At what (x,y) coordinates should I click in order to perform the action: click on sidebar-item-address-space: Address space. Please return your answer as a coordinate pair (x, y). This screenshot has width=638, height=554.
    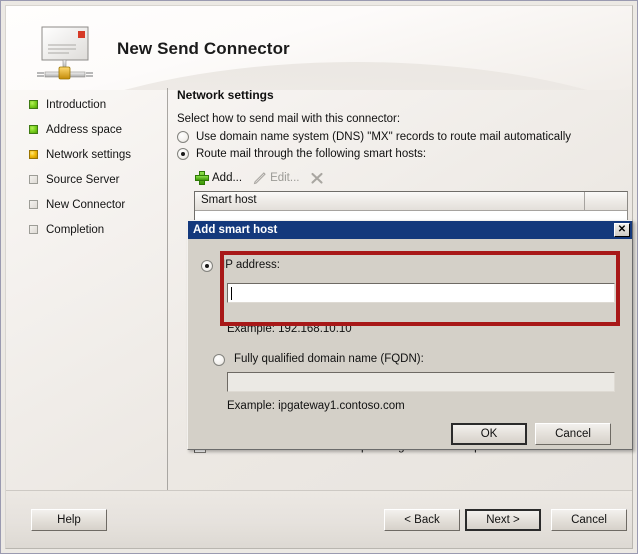
    Looking at the image, I should click on (90, 129).